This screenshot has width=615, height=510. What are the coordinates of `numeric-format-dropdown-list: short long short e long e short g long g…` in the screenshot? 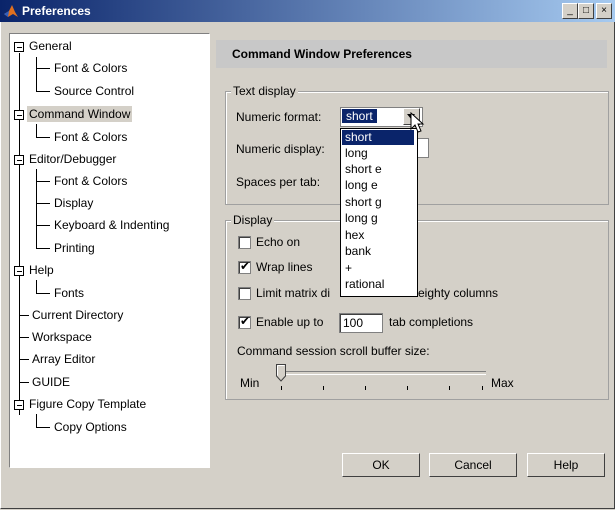 It's located at (379, 212).